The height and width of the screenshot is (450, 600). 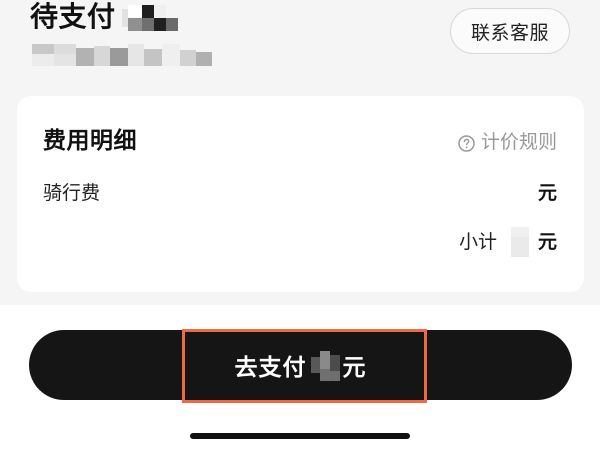 What do you see at coordinates (477, 242) in the screenshot?
I see `subtotal-label: 小计` at bounding box center [477, 242].